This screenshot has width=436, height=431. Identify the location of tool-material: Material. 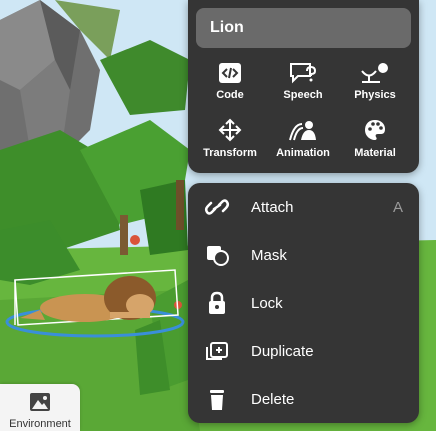
(375, 143).